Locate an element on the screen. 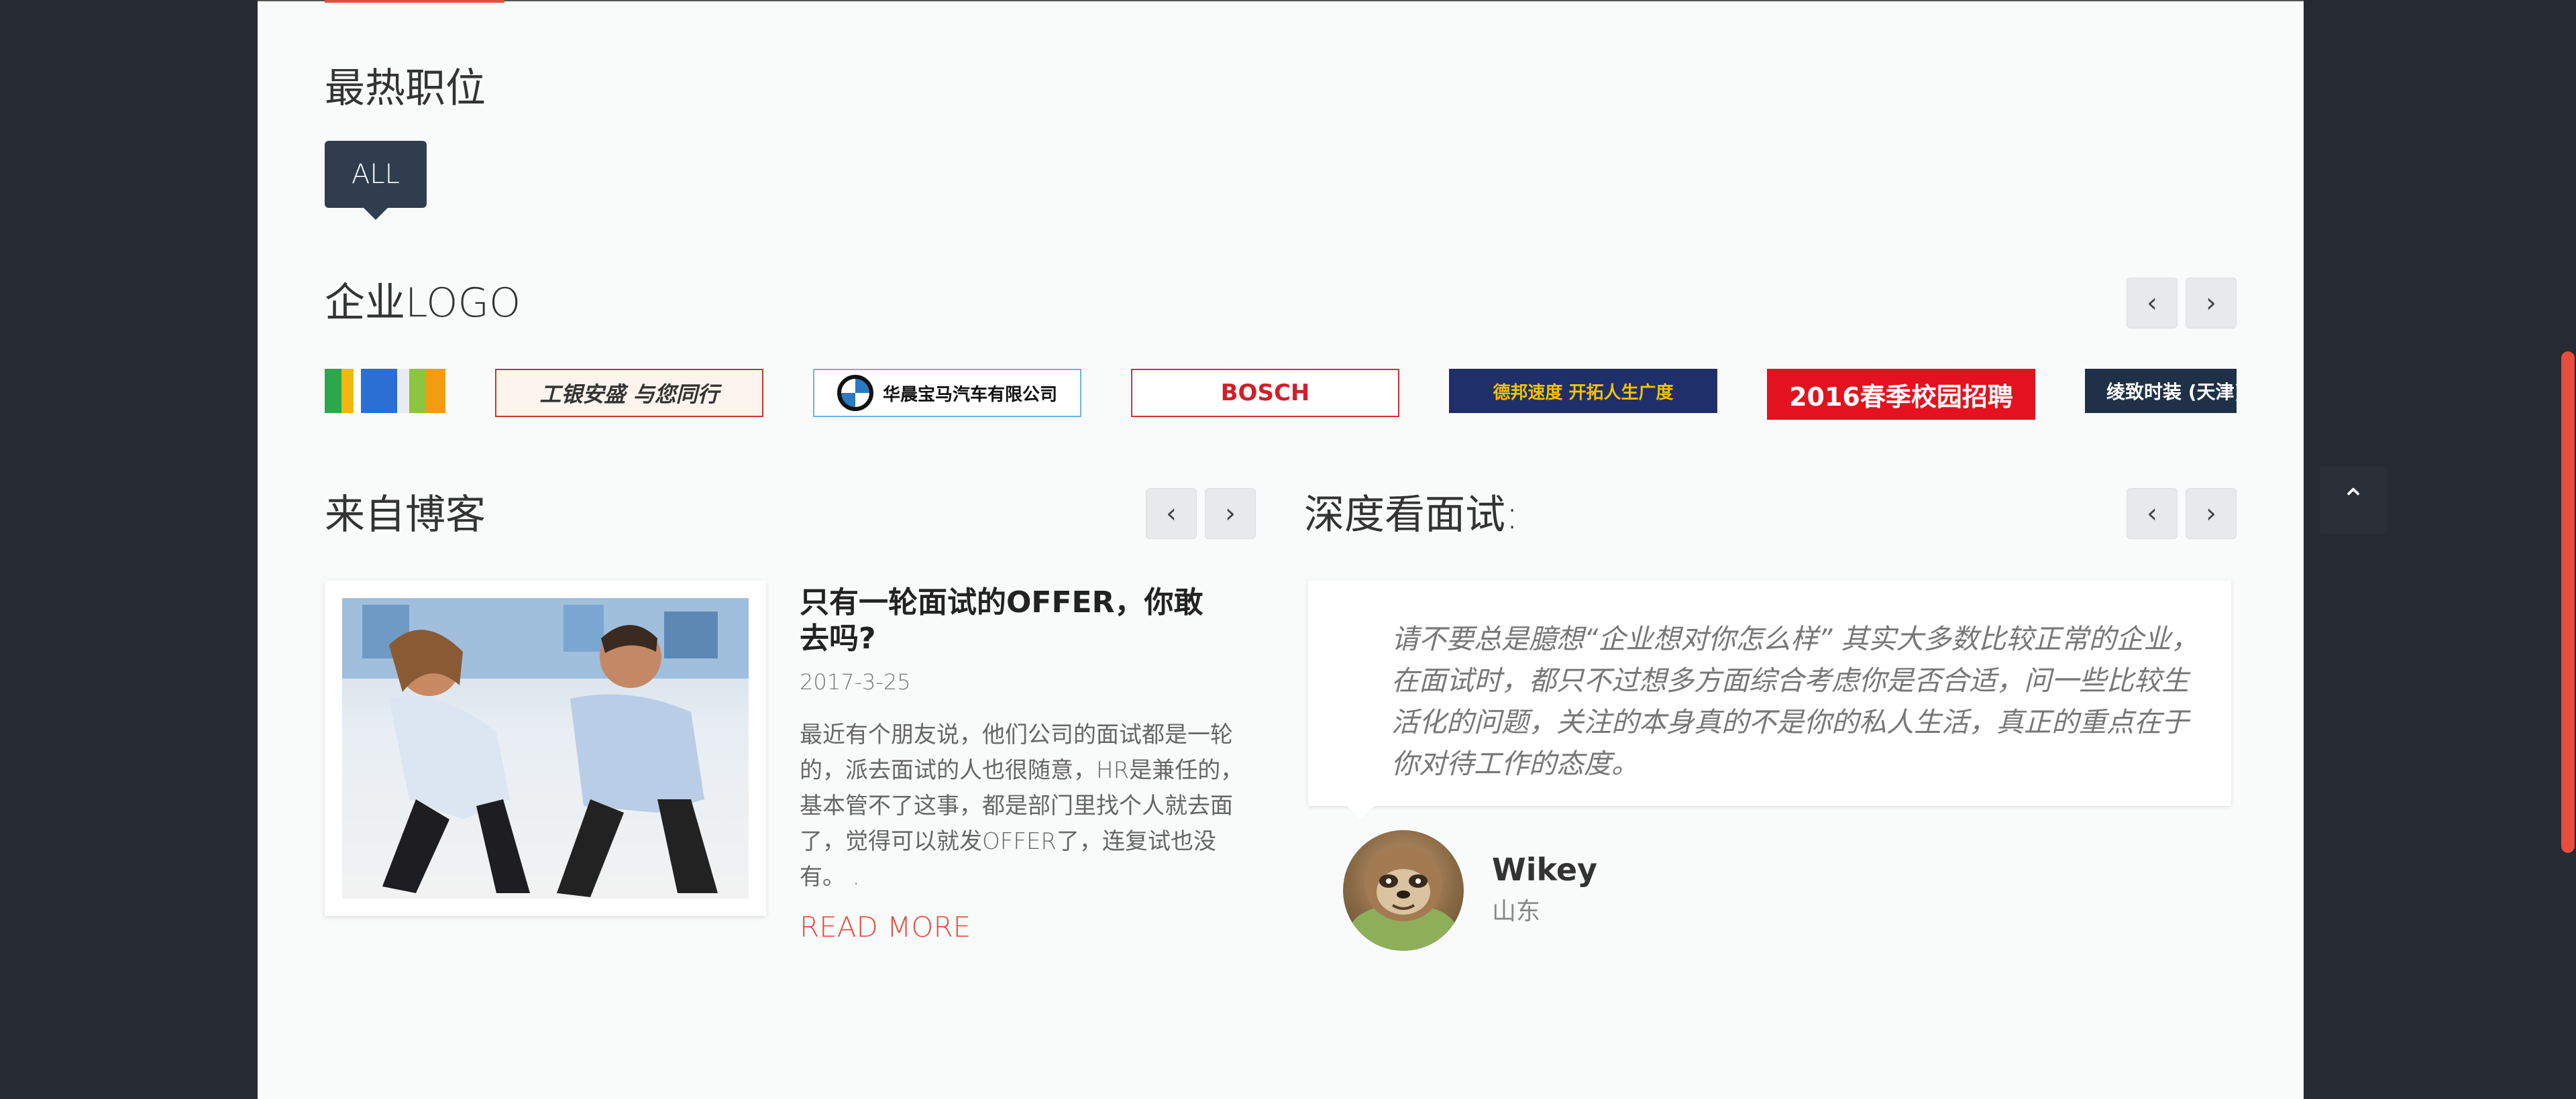 The height and width of the screenshot is (1099, 2576). logos-next-button: › is located at coordinates (2211, 303).